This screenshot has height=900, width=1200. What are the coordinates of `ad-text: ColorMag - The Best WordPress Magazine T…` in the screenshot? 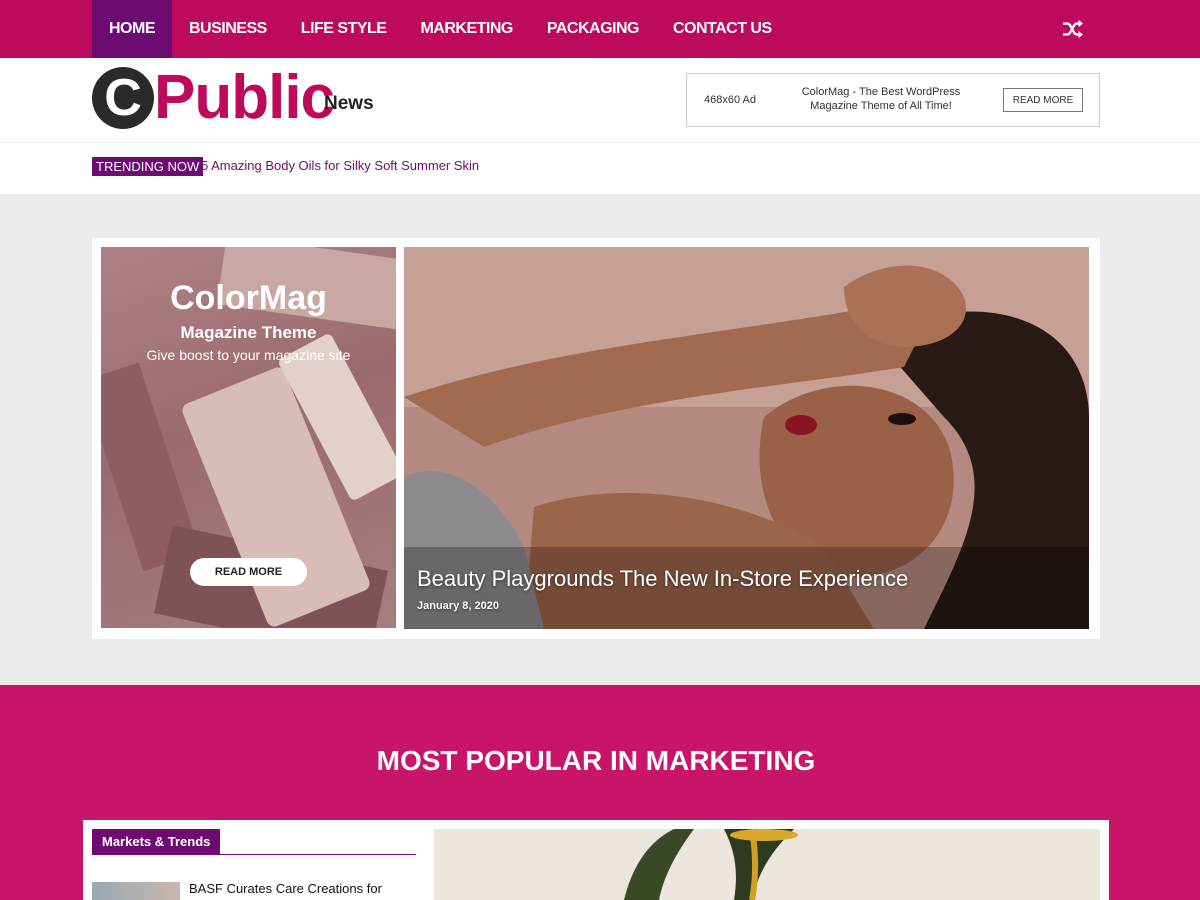 It's located at (881, 99).